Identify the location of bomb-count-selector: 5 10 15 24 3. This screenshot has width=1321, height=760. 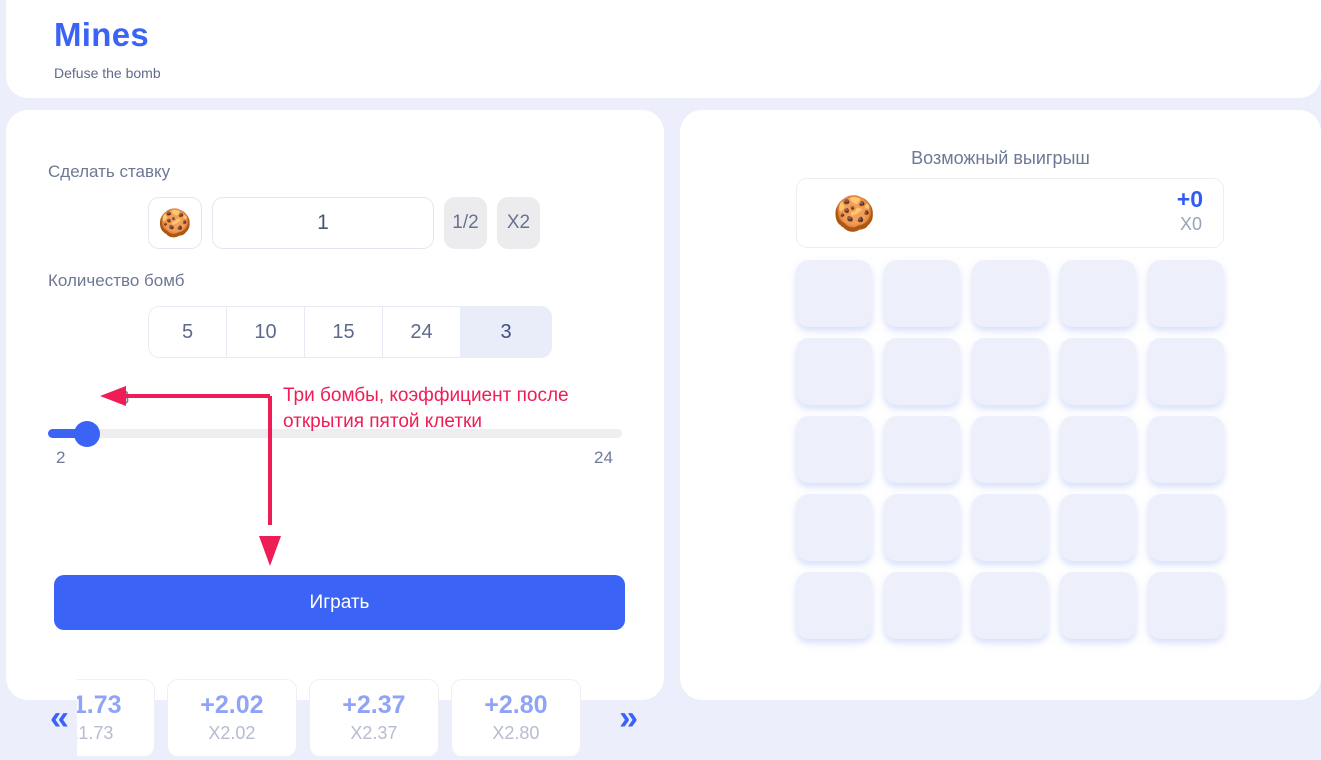
(350, 332).